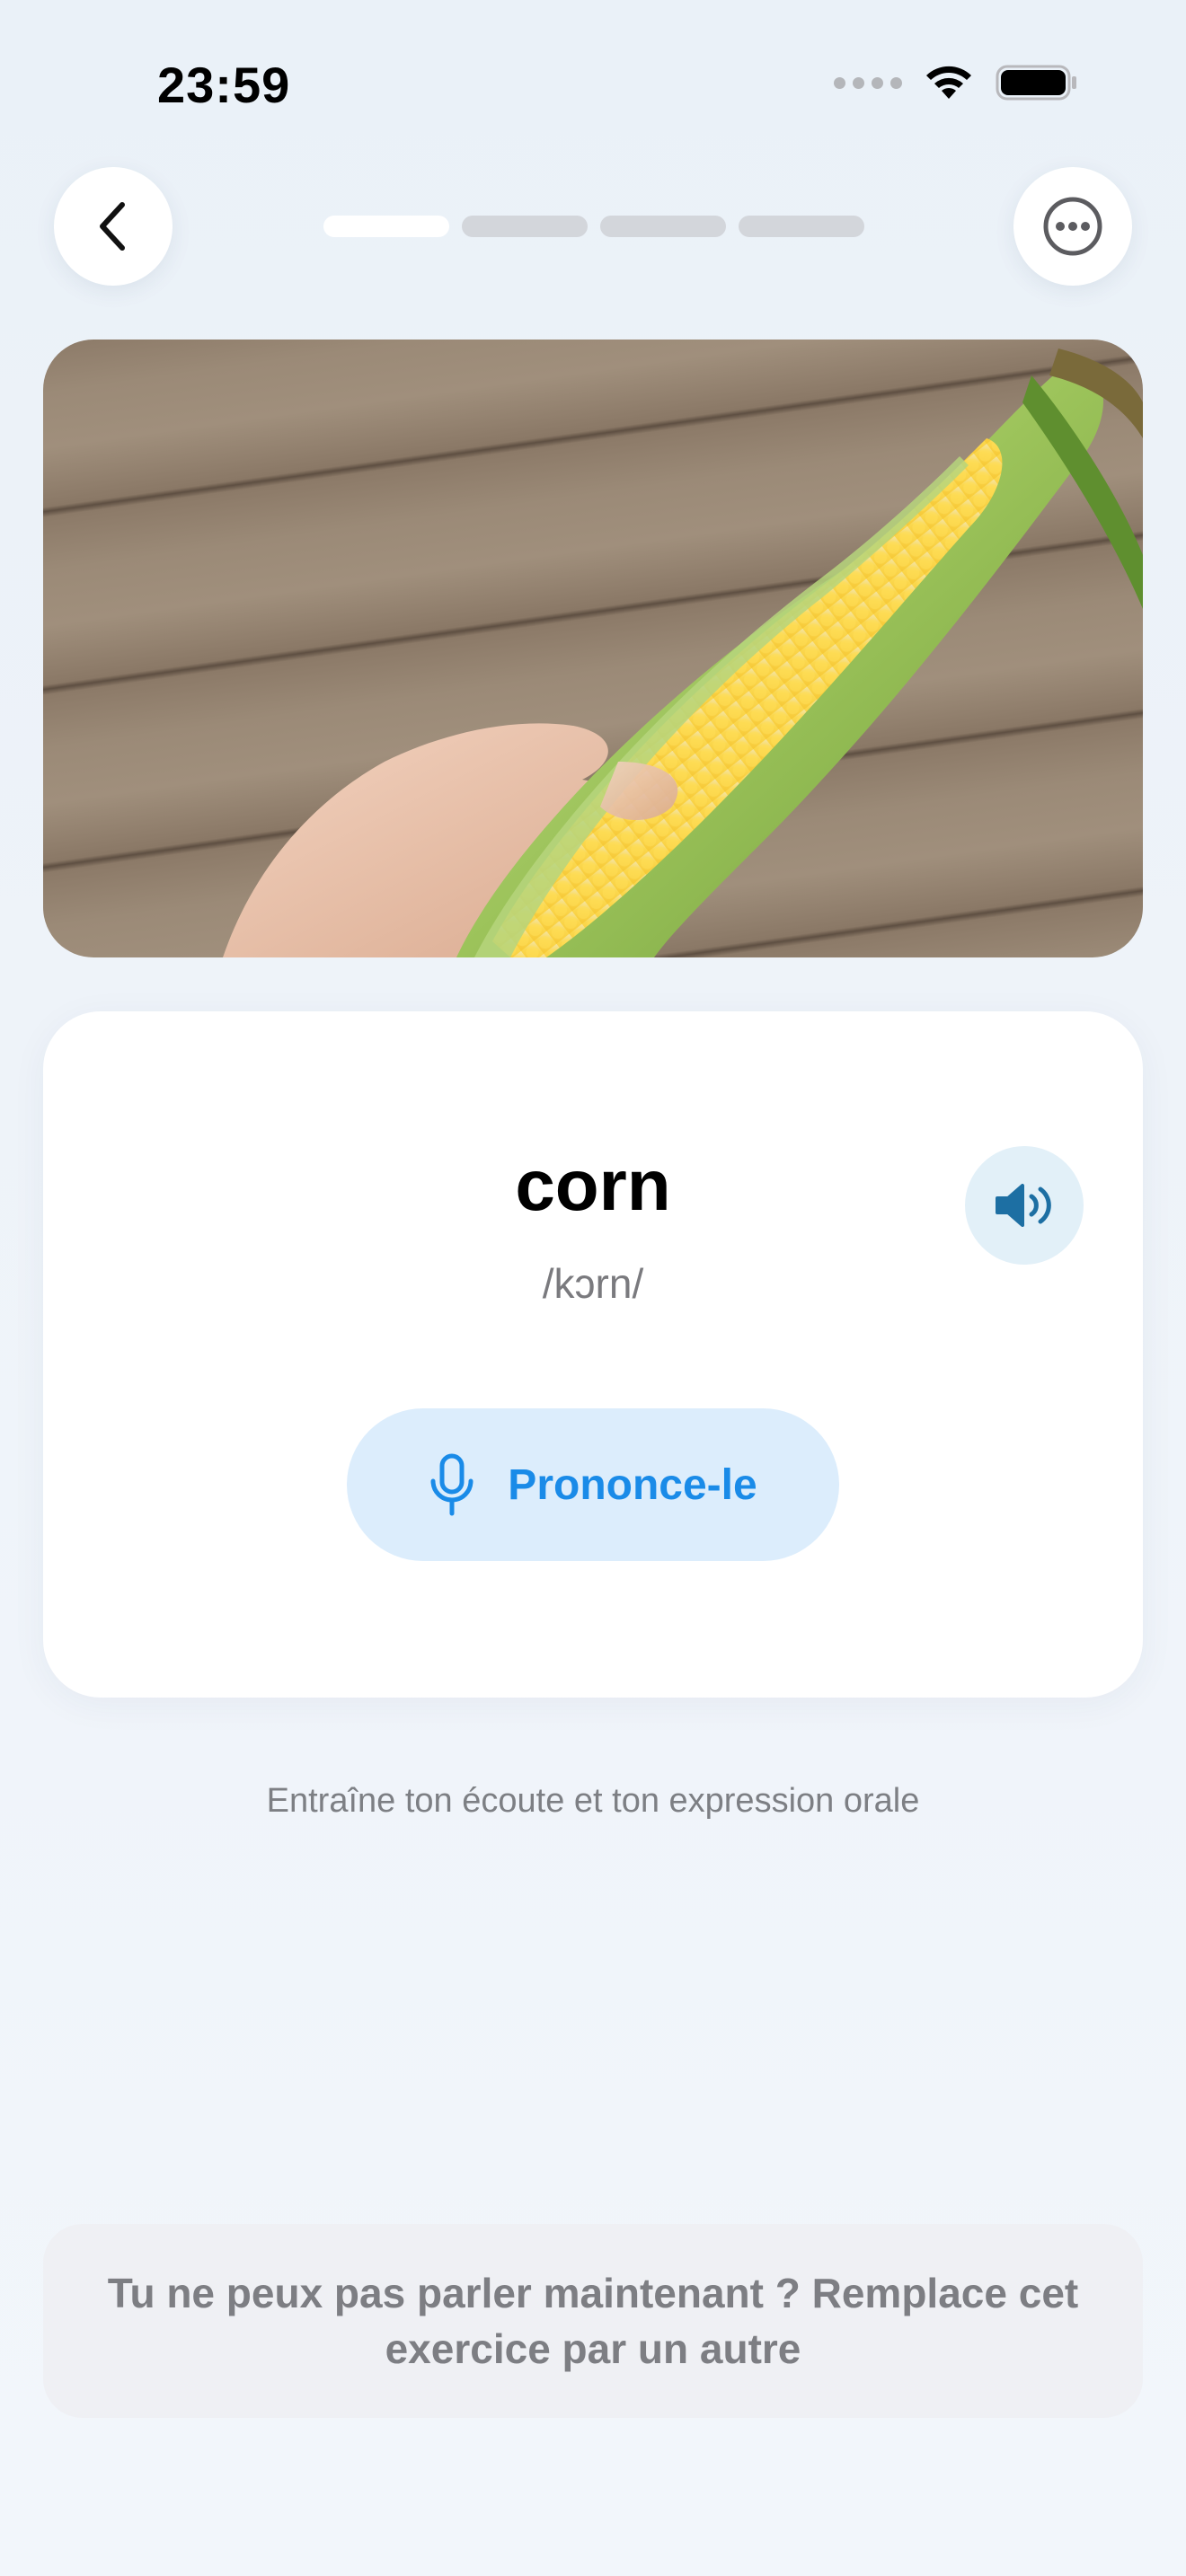  What do you see at coordinates (224, 85) in the screenshot?
I see `status-time: 23:59` at bounding box center [224, 85].